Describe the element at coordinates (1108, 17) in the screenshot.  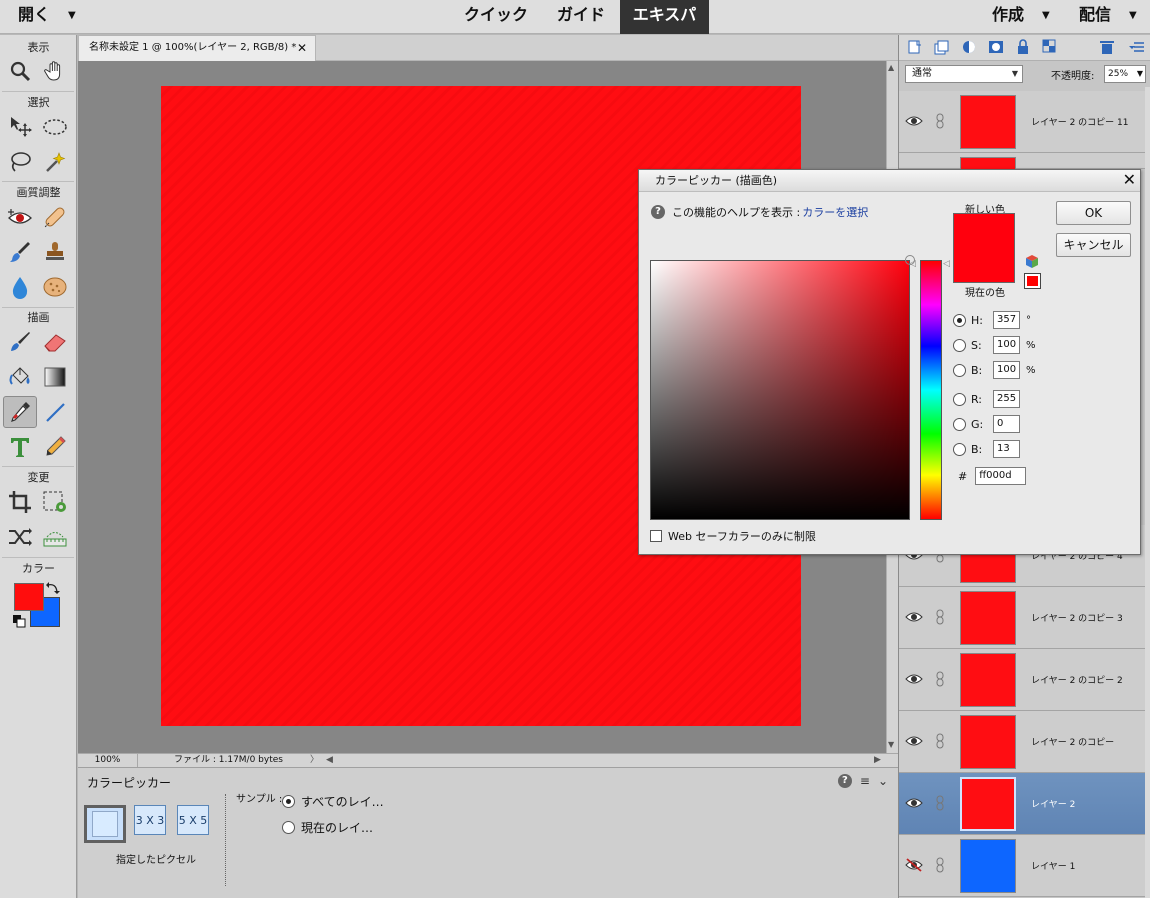
I see `share-menu: 配信 ▼` at that location.